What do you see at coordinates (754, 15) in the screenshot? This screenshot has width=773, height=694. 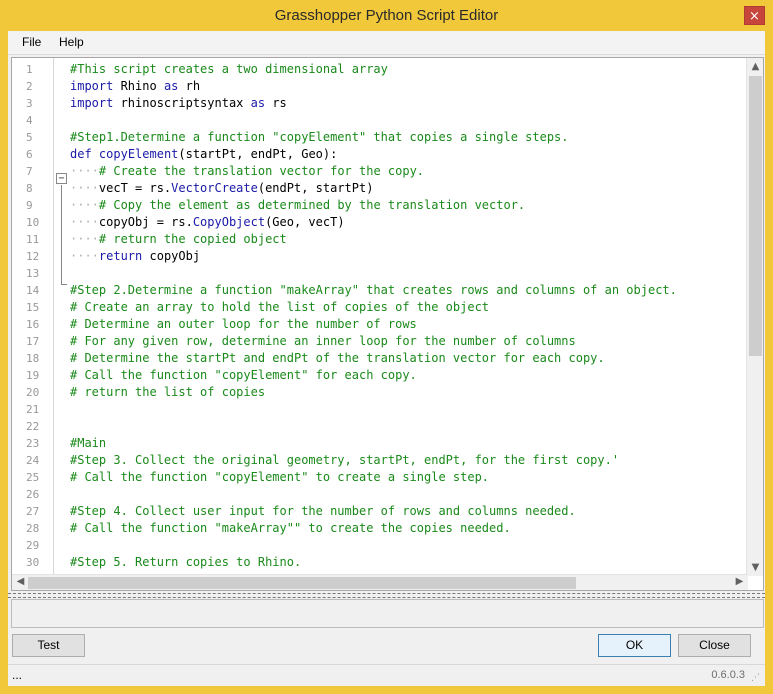 I see `close-window-icon: ×` at bounding box center [754, 15].